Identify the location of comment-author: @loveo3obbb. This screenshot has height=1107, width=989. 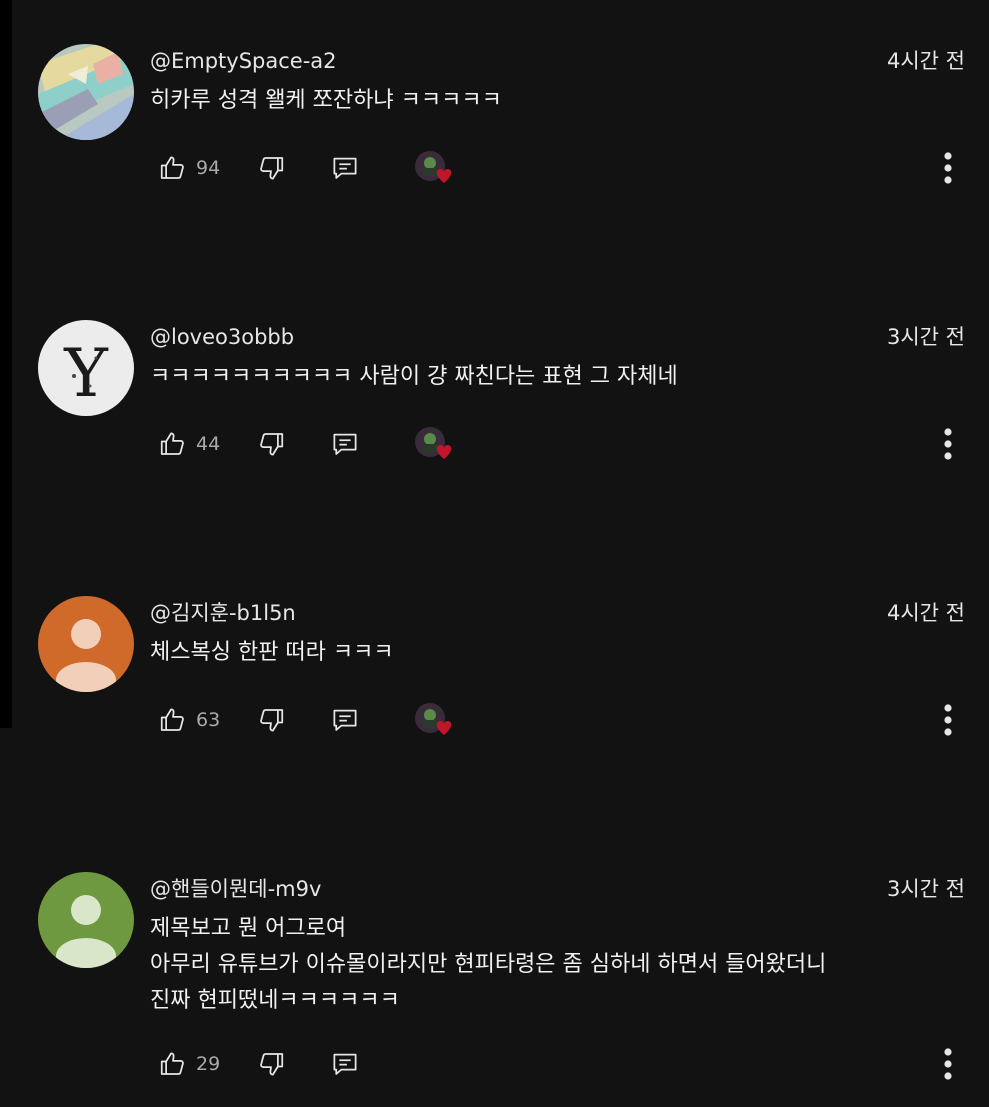
(222, 337).